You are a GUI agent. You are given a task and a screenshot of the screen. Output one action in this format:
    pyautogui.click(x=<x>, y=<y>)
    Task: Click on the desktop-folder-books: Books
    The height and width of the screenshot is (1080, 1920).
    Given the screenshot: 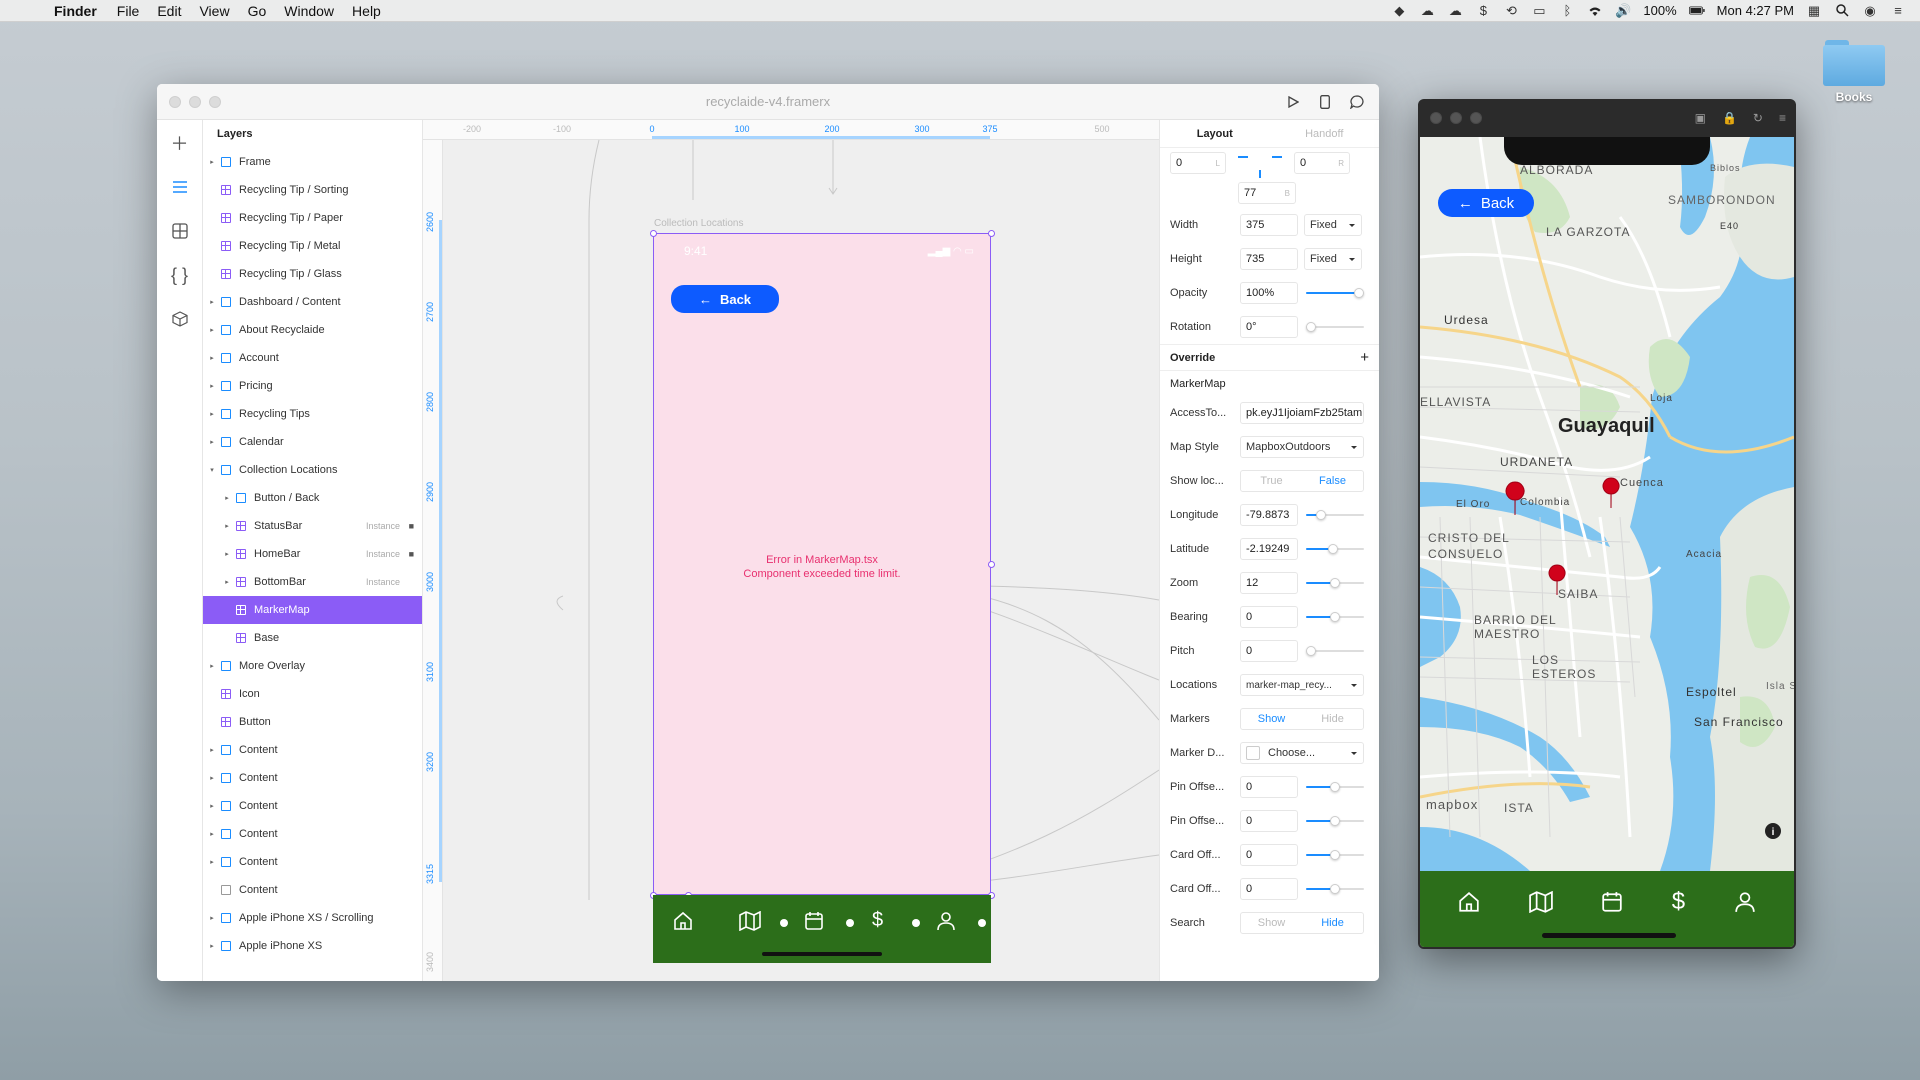 What is the action you would take?
    pyautogui.click(x=1854, y=71)
    